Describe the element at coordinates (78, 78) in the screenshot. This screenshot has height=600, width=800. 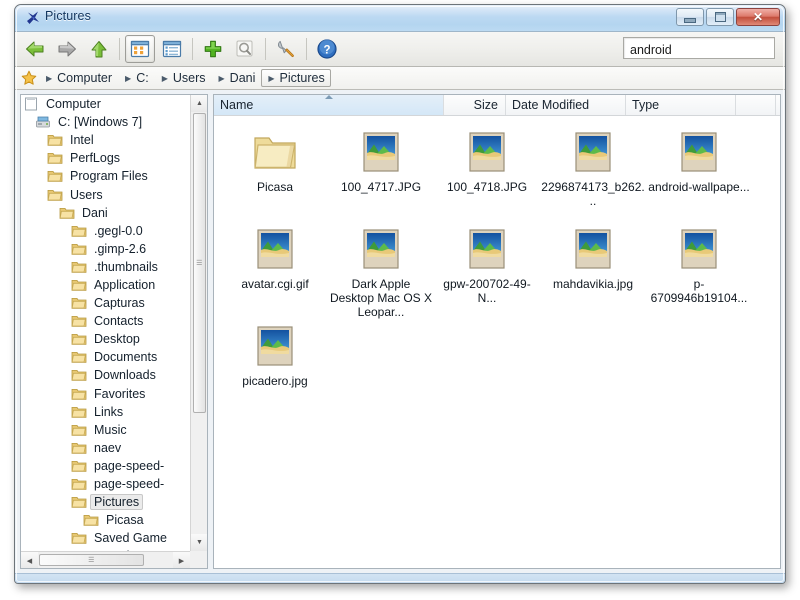
I see `breadcrumb-item-computer: ▶ Computer` at that location.